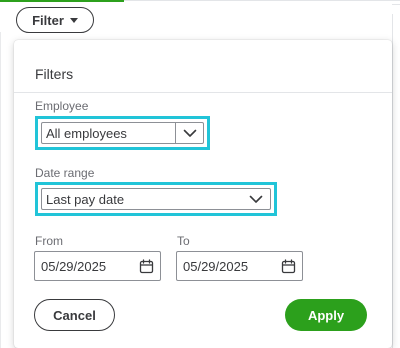 This screenshot has height=348, width=400. Describe the element at coordinates (73, 20) in the screenshot. I see `caret-down-icon` at that location.